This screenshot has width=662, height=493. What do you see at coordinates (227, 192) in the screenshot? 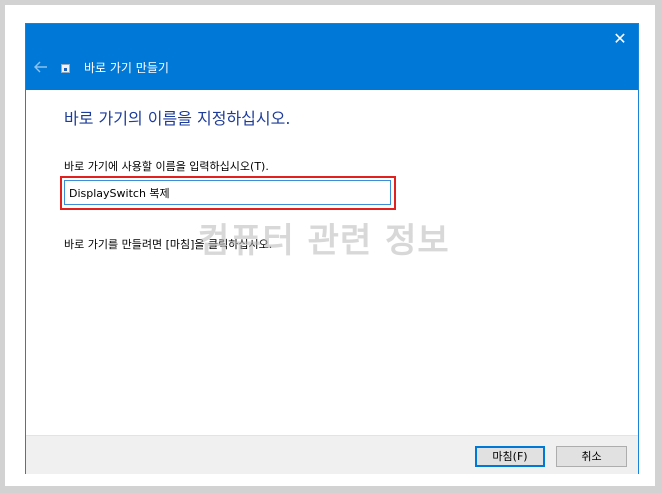
I see `shortcut-name-input` at bounding box center [227, 192].